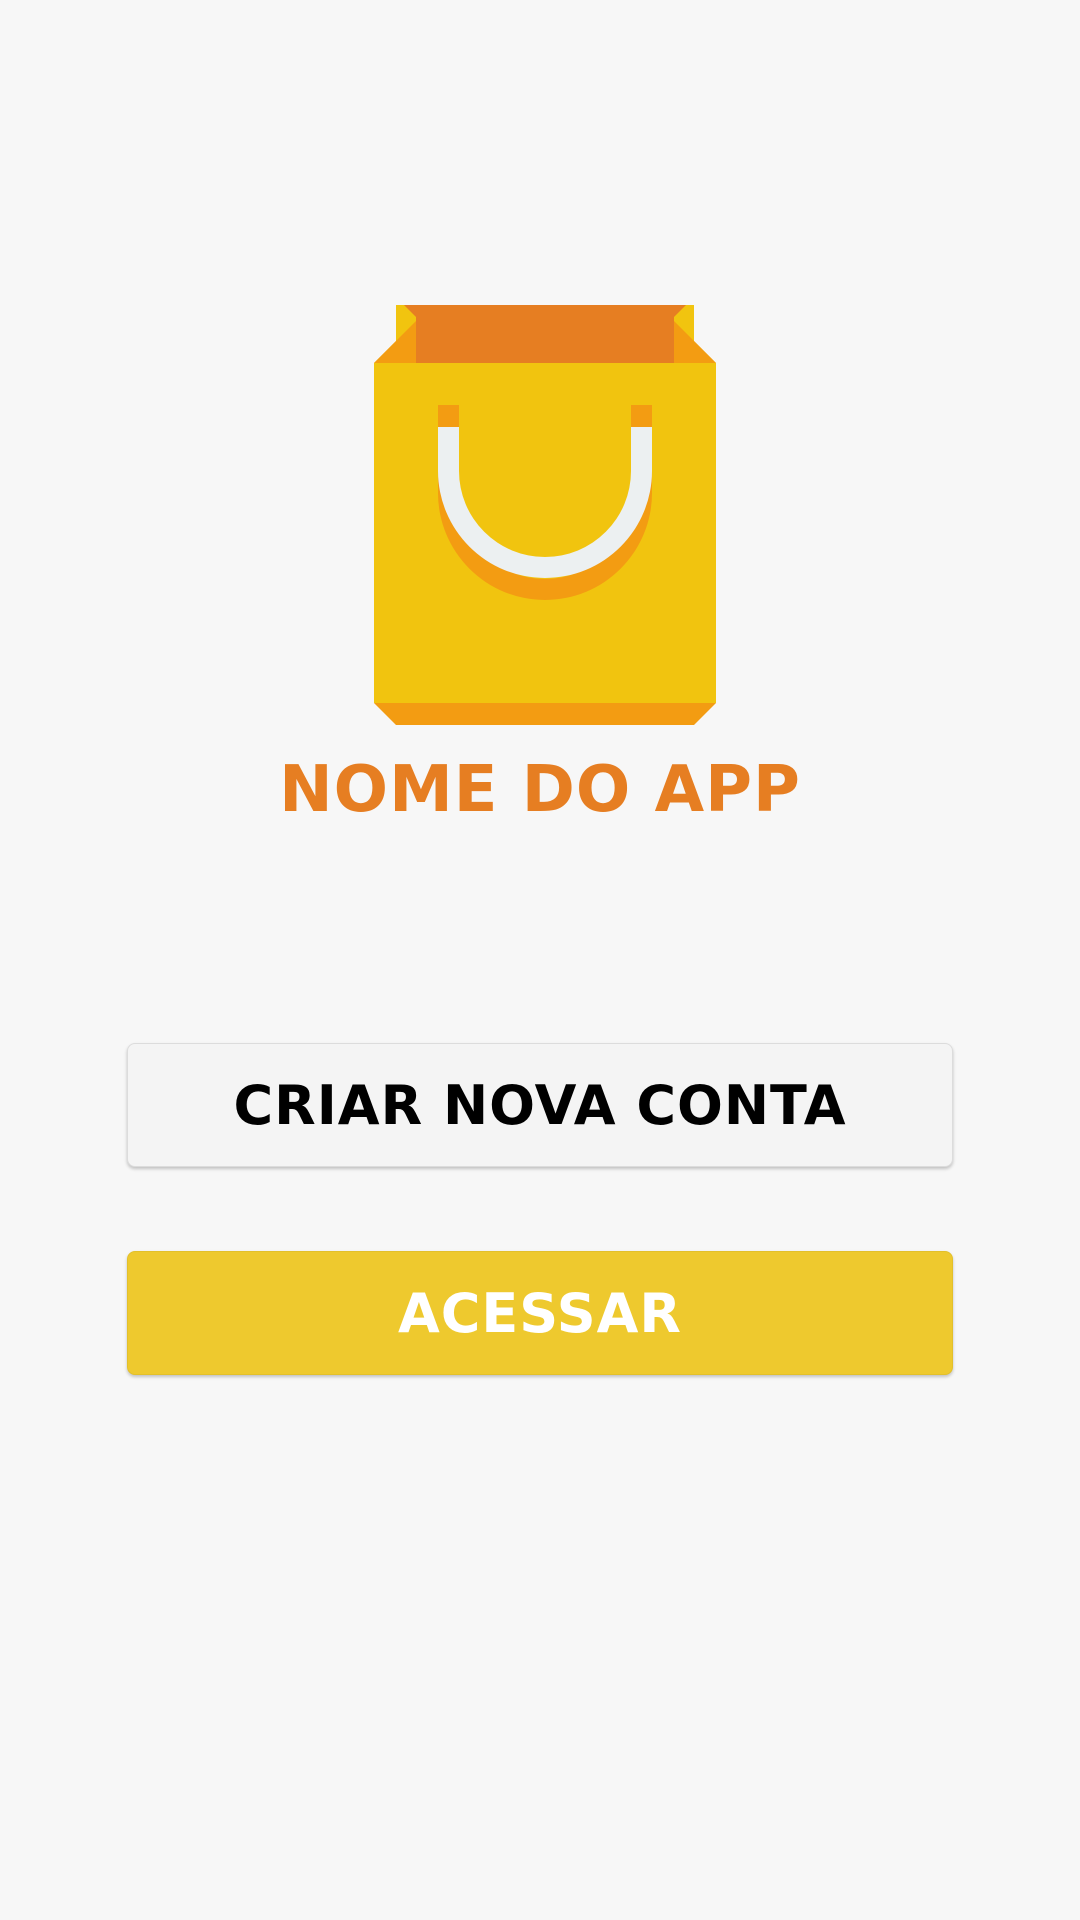 The width and height of the screenshot is (1080, 1920). I want to click on access-button: ACESSAR, so click(540, 1313).